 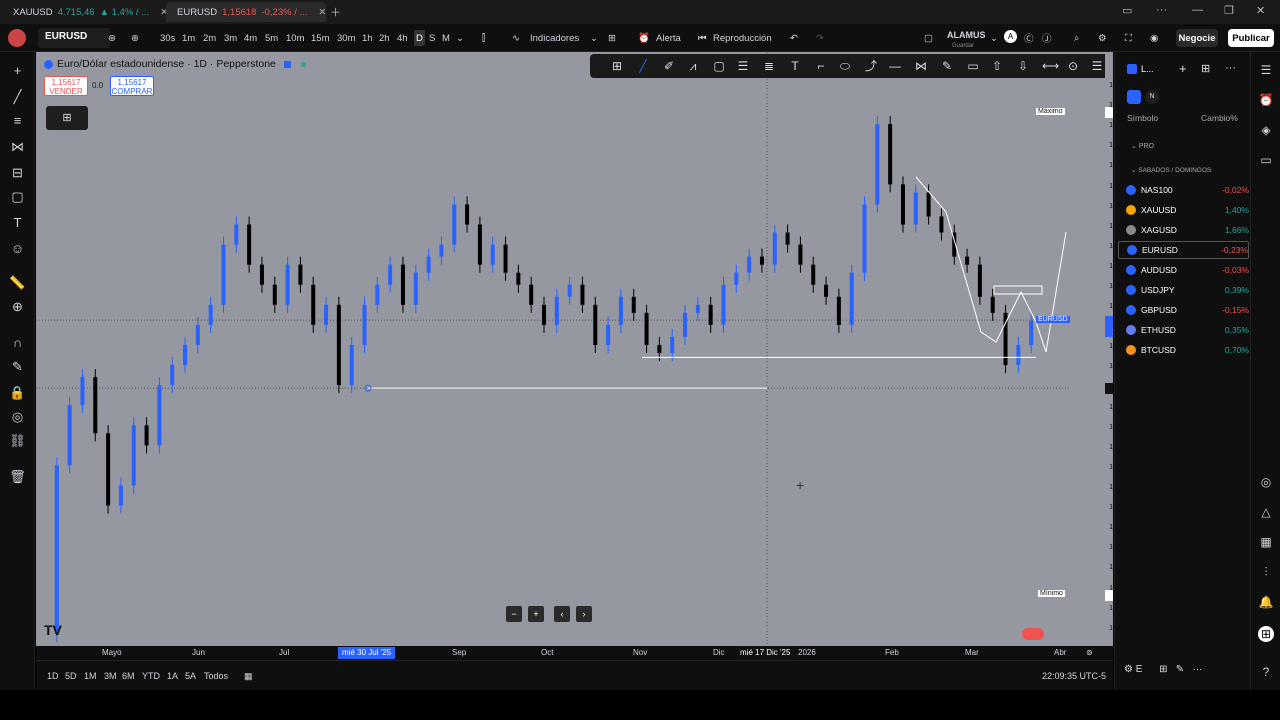 What do you see at coordinates (17, 440) in the screenshot?
I see `link-icon: ⛓` at bounding box center [17, 440].